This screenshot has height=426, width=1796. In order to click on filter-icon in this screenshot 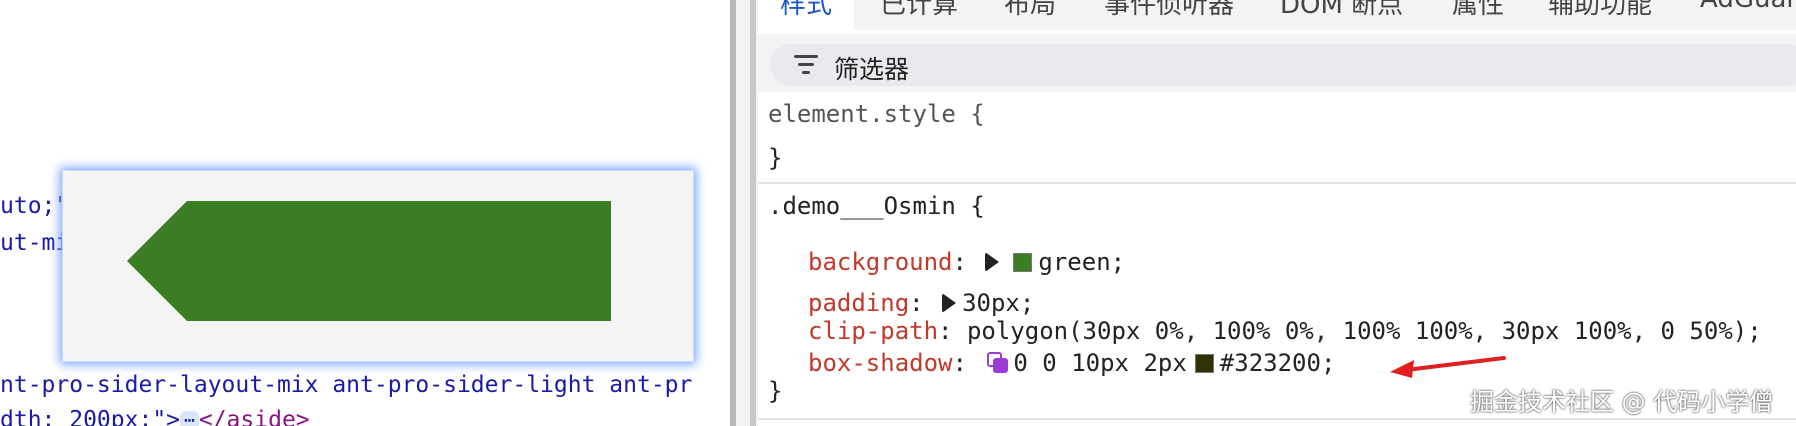, I will do `click(808, 65)`.